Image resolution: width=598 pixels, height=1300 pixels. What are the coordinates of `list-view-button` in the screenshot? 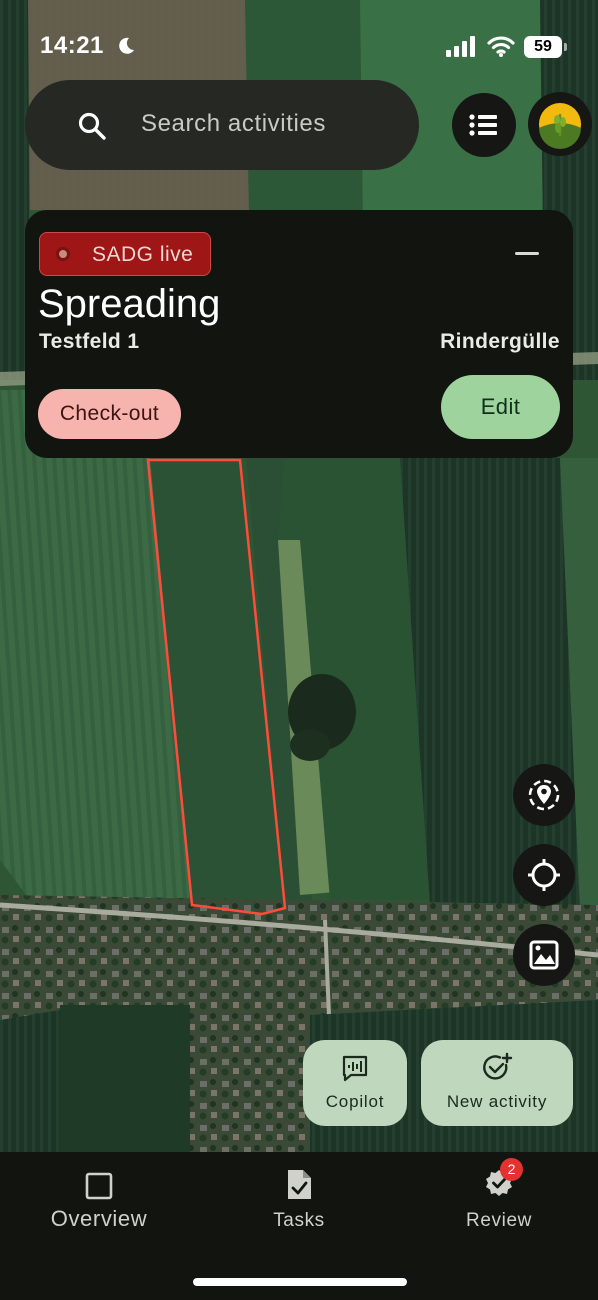 It's located at (484, 125).